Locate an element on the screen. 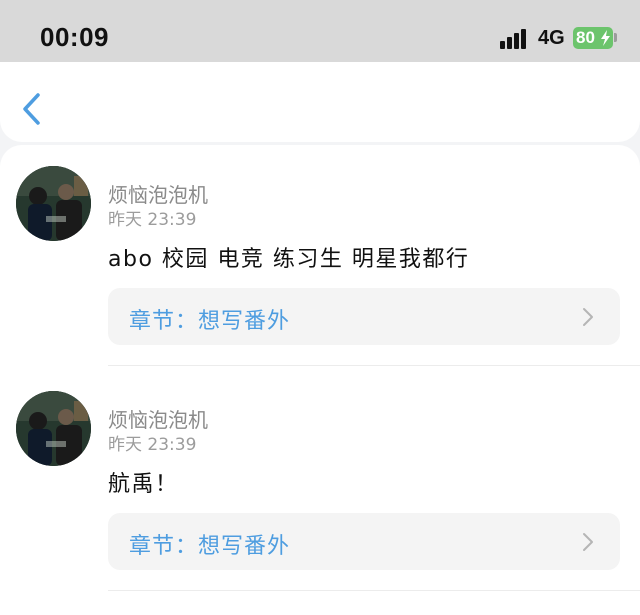  charging-bolt-icon is located at coordinates (605, 38).